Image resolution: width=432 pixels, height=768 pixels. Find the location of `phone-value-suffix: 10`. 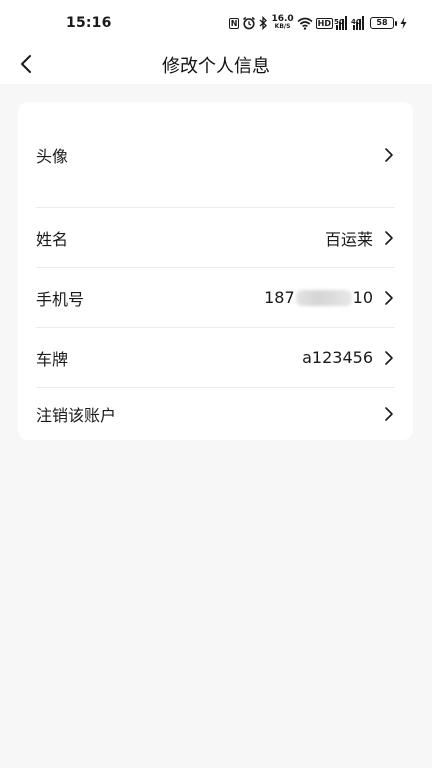

phone-value-suffix: 10 is located at coordinates (362, 297).